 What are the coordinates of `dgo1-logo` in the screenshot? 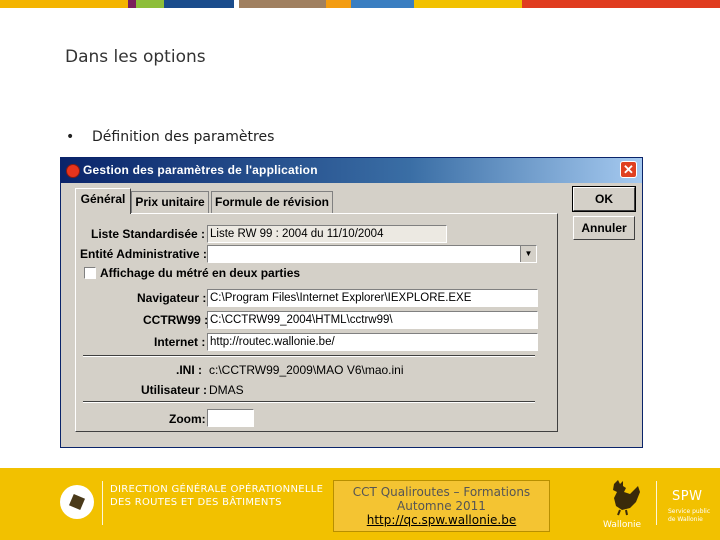 It's located at (77, 502).